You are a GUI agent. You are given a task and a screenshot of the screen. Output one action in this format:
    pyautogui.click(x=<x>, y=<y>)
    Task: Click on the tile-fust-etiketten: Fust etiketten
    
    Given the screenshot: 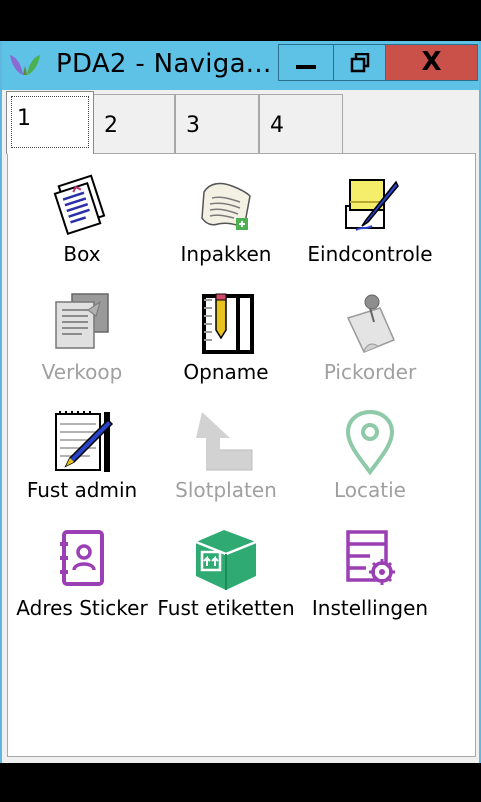 What is the action you would take?
    pyautogui.click(x=226, y=579)
    